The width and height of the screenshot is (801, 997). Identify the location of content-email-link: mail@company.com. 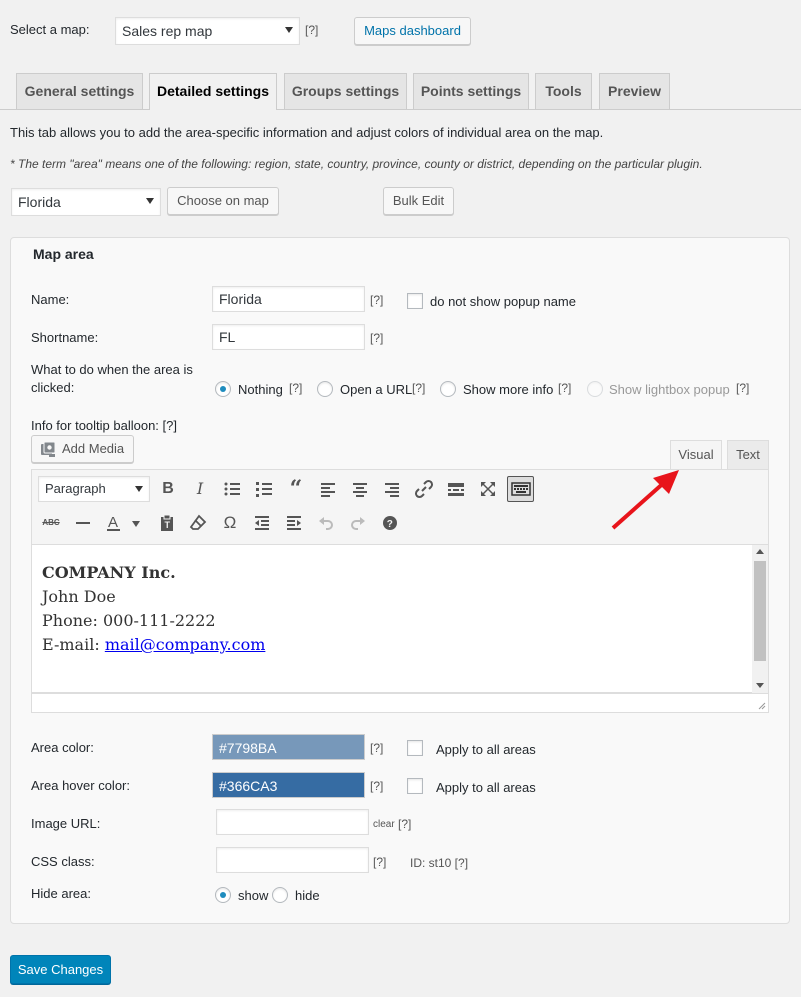
(185, 644).